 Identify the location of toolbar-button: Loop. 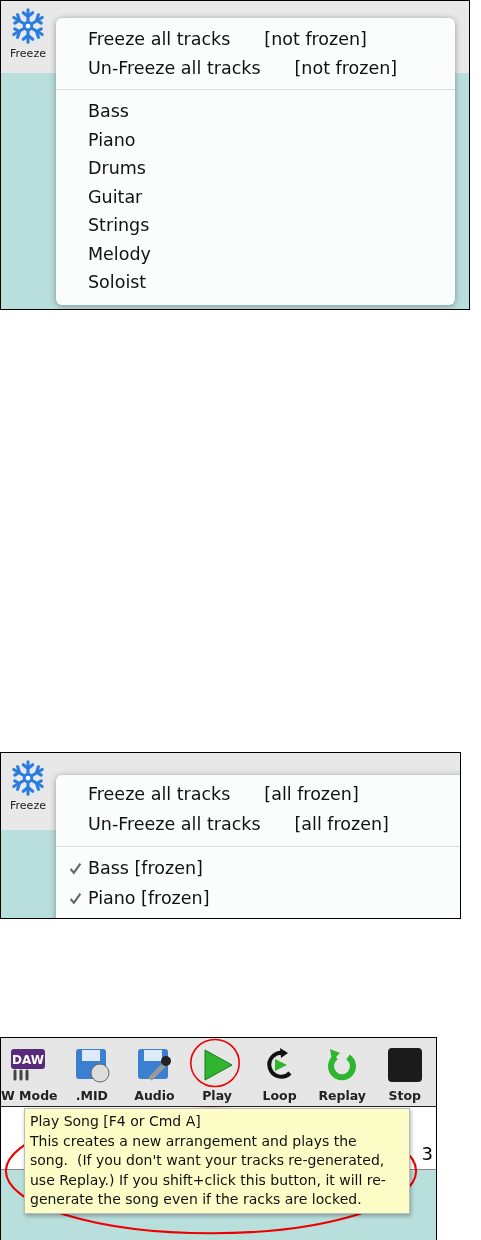
(279, 1074).